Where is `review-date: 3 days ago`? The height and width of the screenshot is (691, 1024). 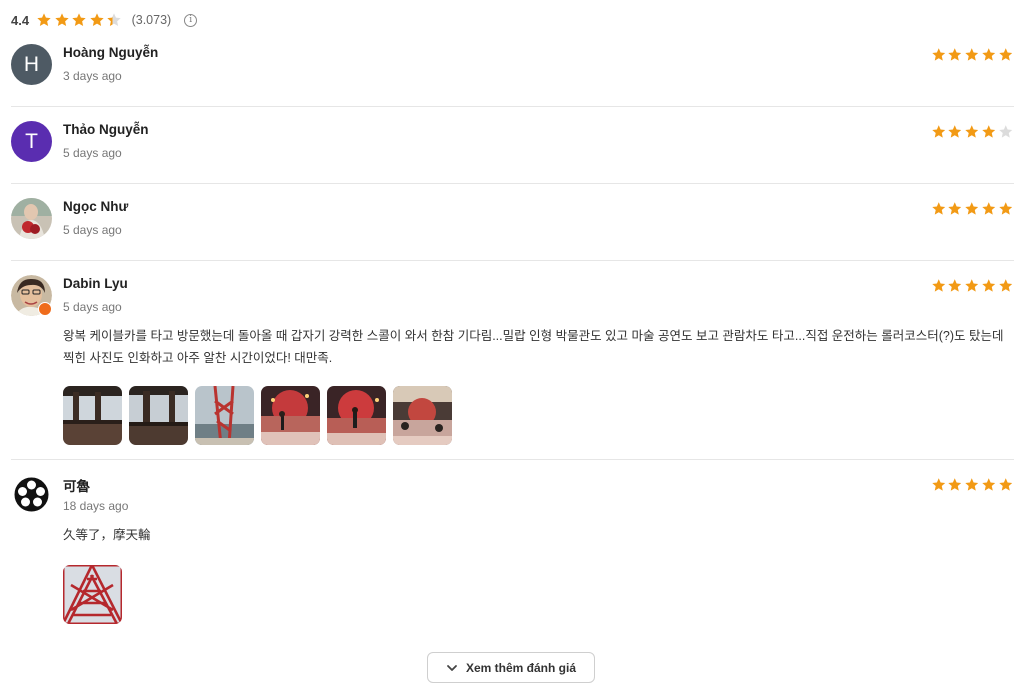
review-date: 3 days ago is located at coordinates (92, 76).